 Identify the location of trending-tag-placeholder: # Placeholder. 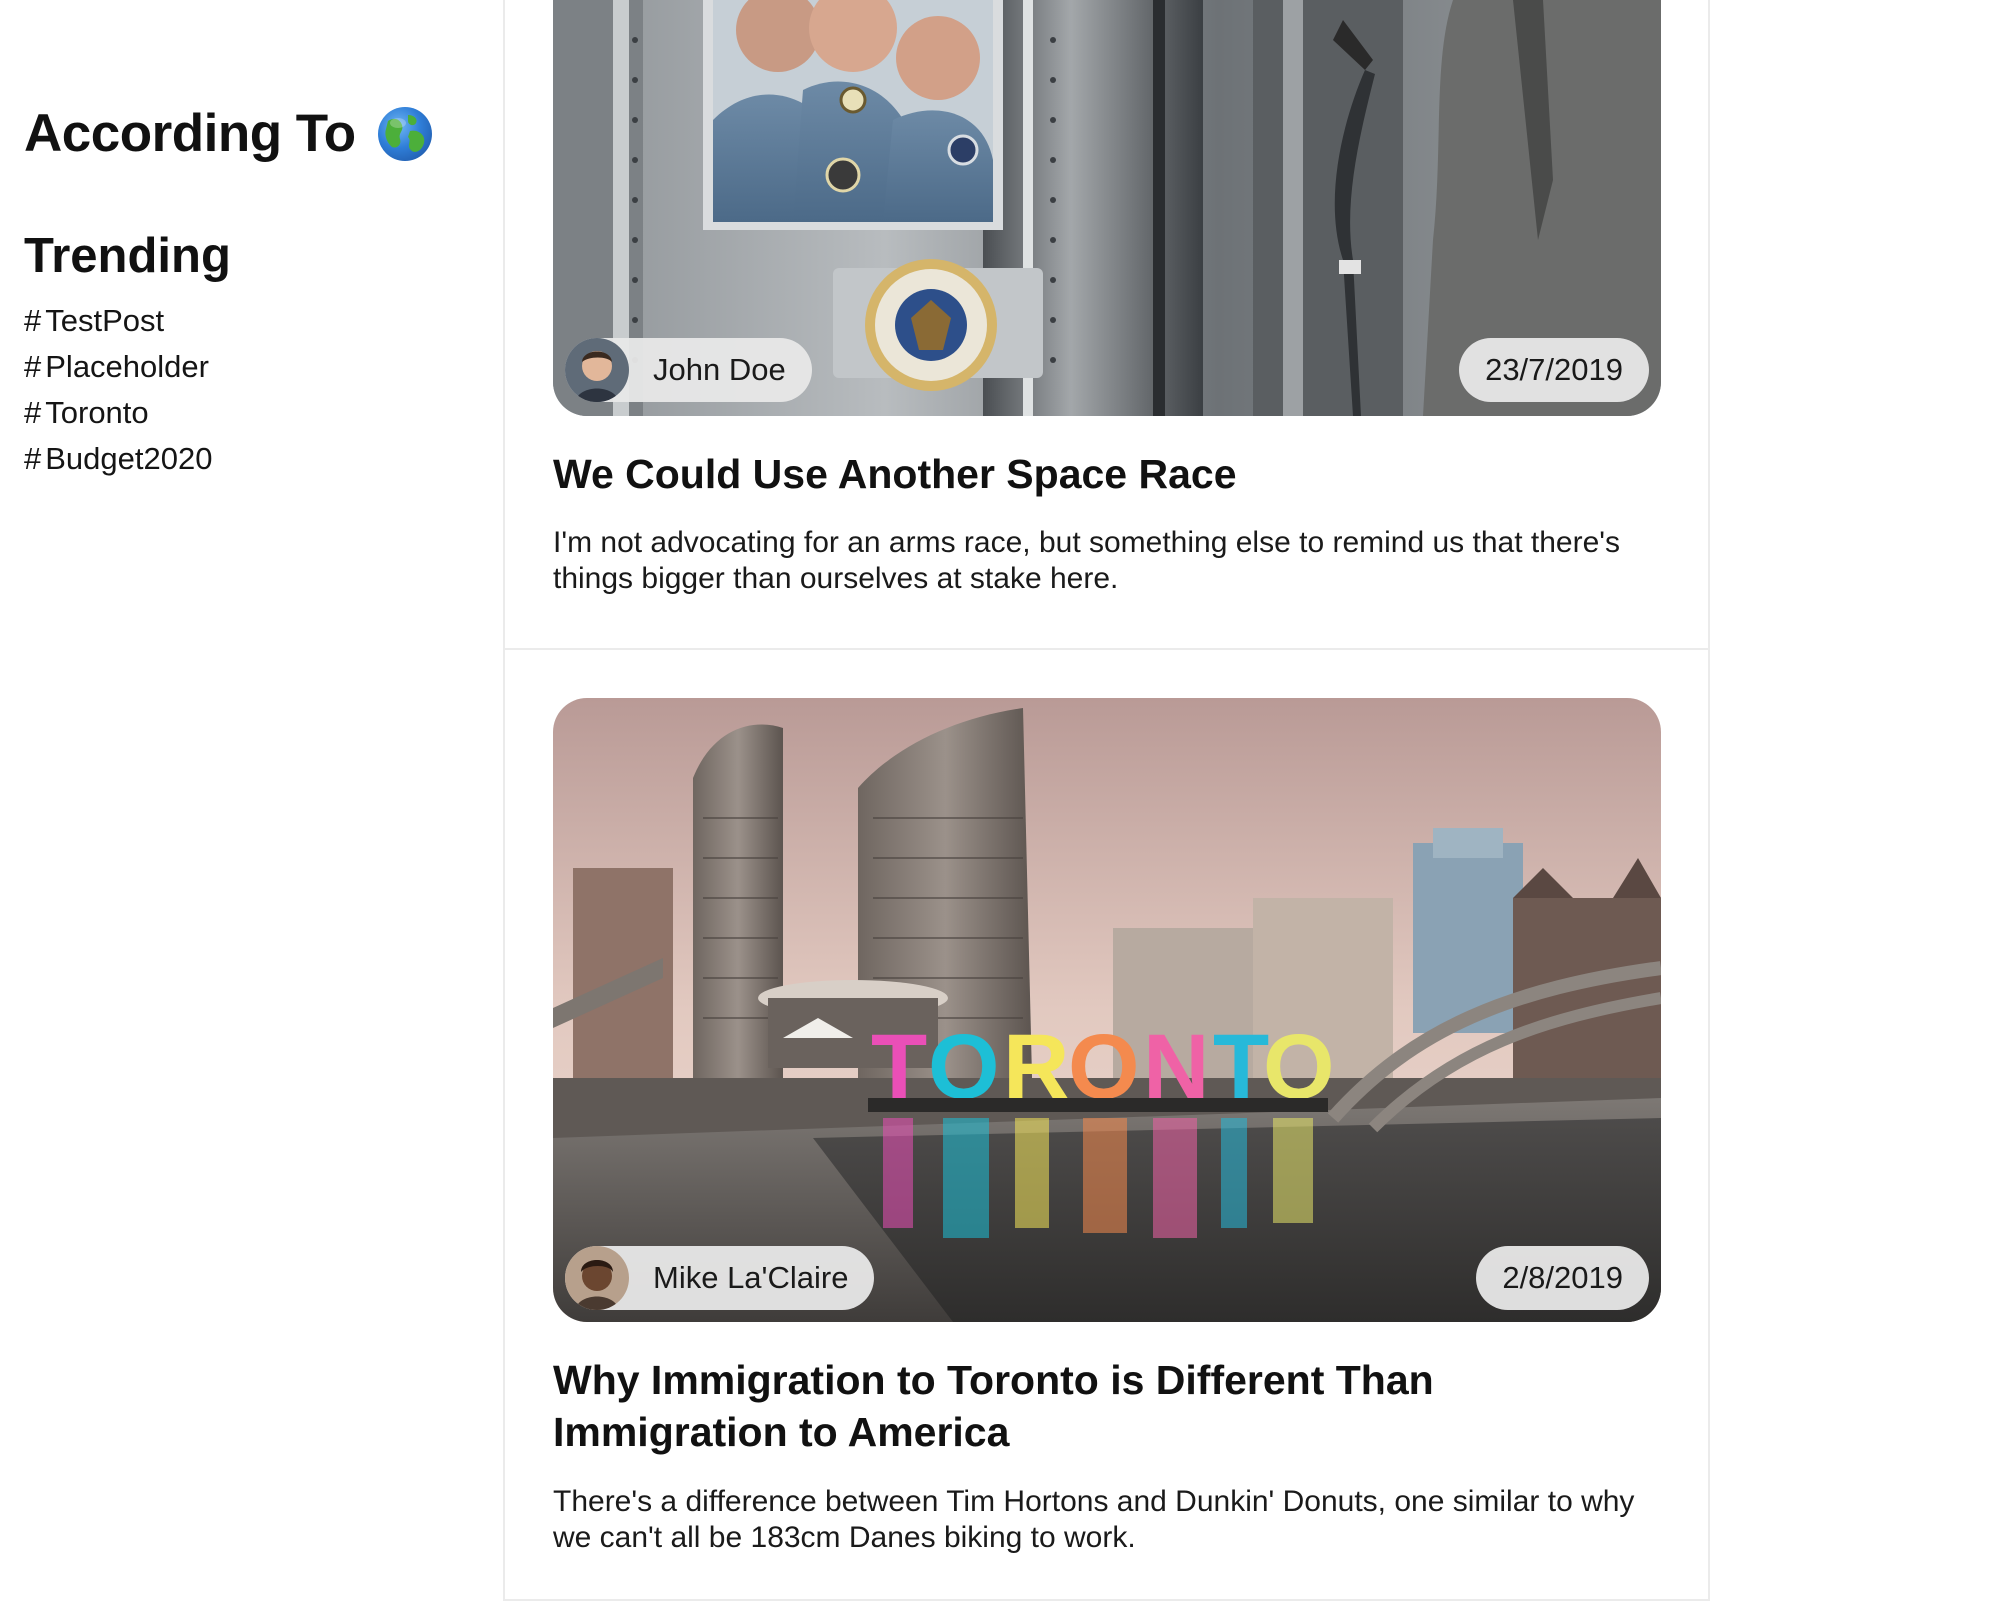
(244, 367).